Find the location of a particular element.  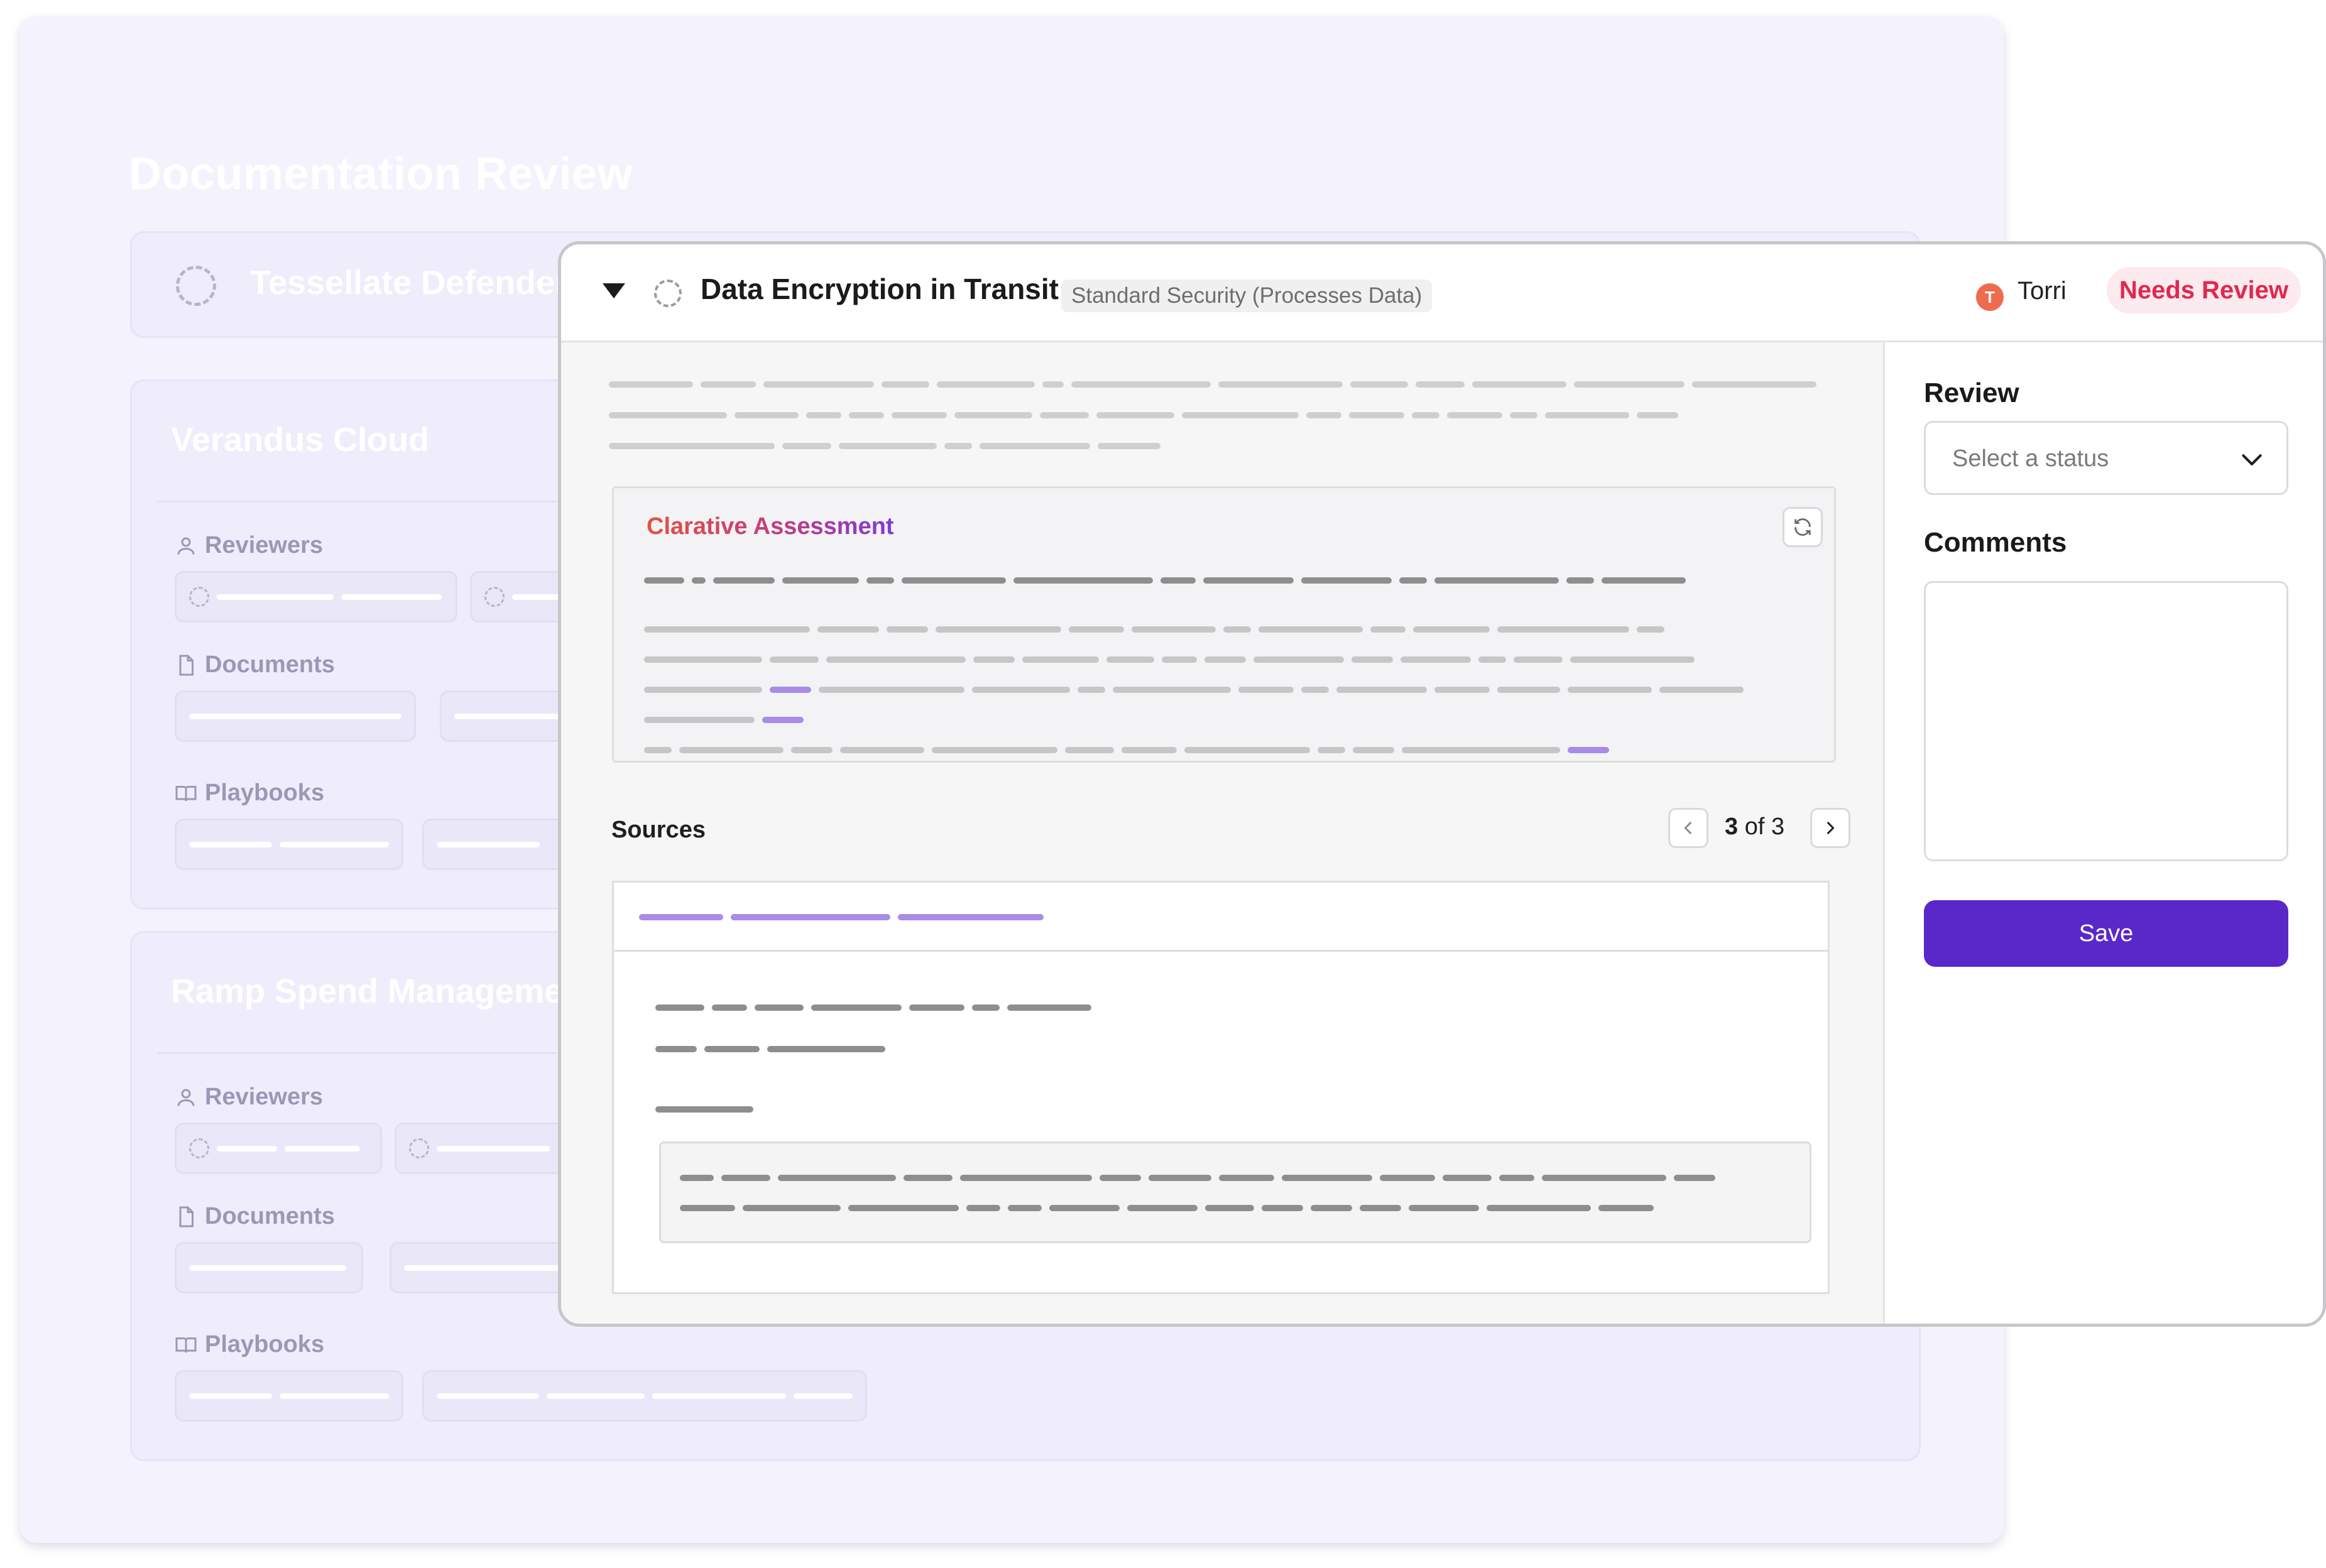

source-total: of 3 is located at coordinates (1762, 827).